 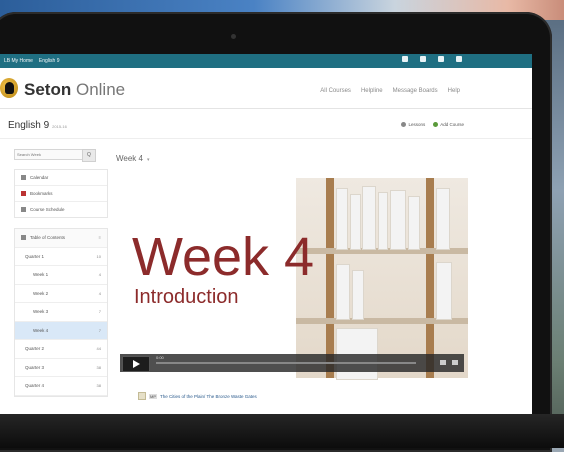 What do you see at coordinates (61, 209) in the screenshot?
I see `sidebar-item-course-schedule: Course Schedule` at bounding box center [61, 209].